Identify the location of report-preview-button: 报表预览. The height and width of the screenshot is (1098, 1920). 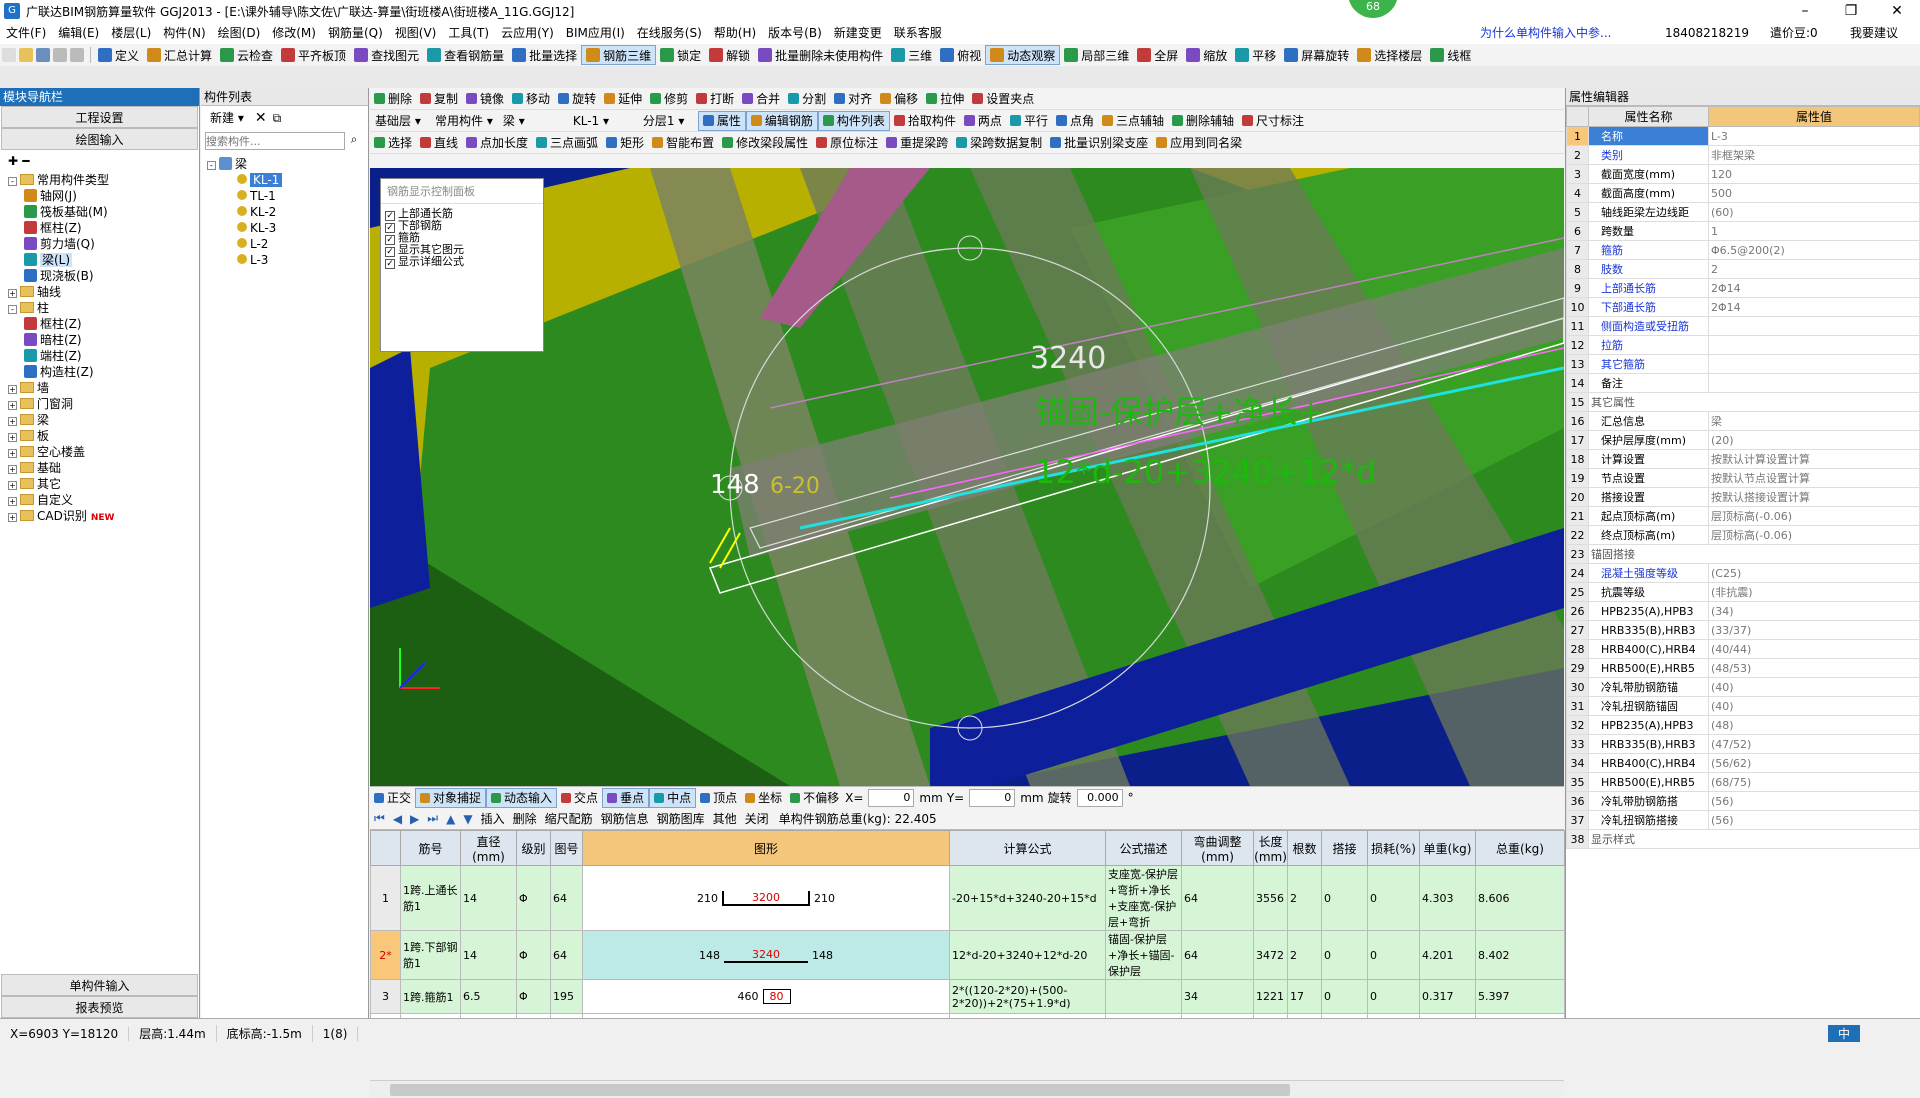
(99, 1007).